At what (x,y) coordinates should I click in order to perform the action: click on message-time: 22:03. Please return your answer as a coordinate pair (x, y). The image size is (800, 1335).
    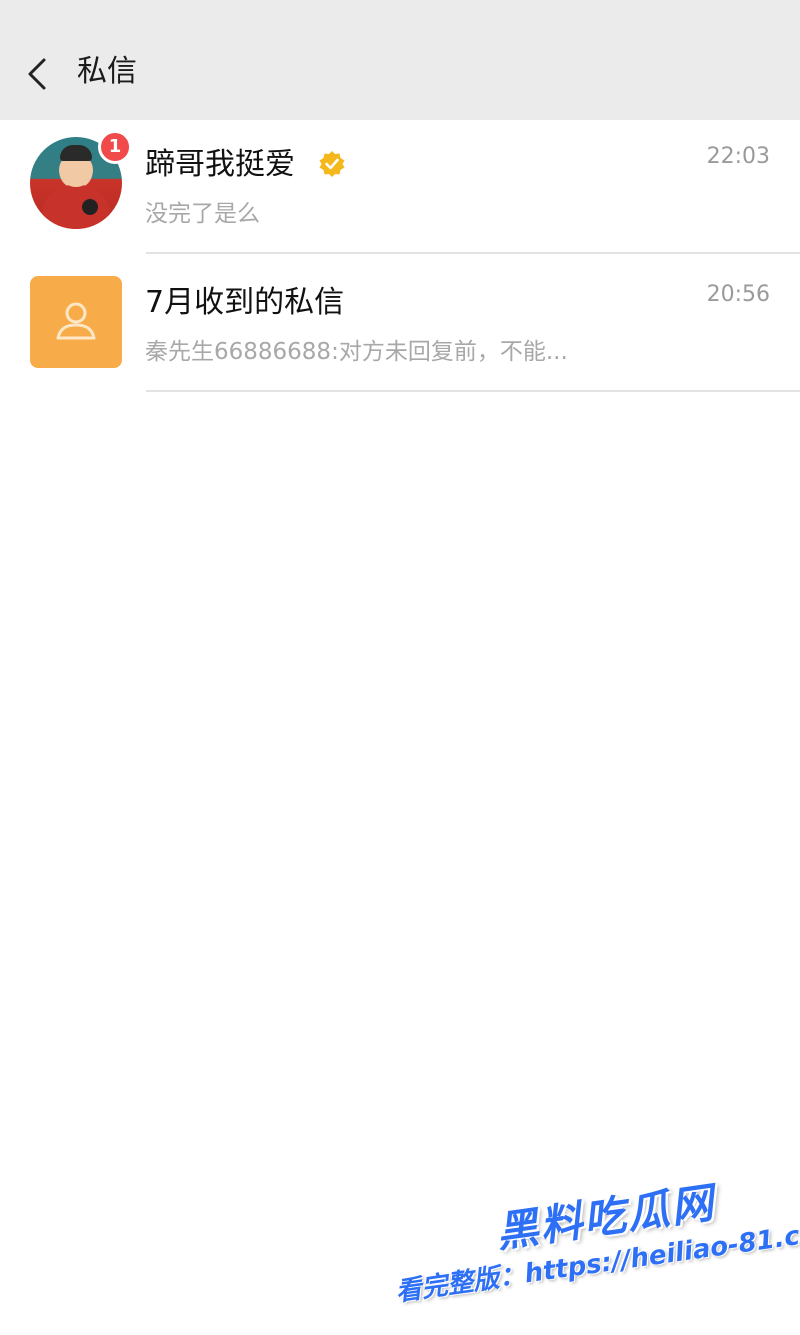
    Looking at the image, I should click on (738, 156).